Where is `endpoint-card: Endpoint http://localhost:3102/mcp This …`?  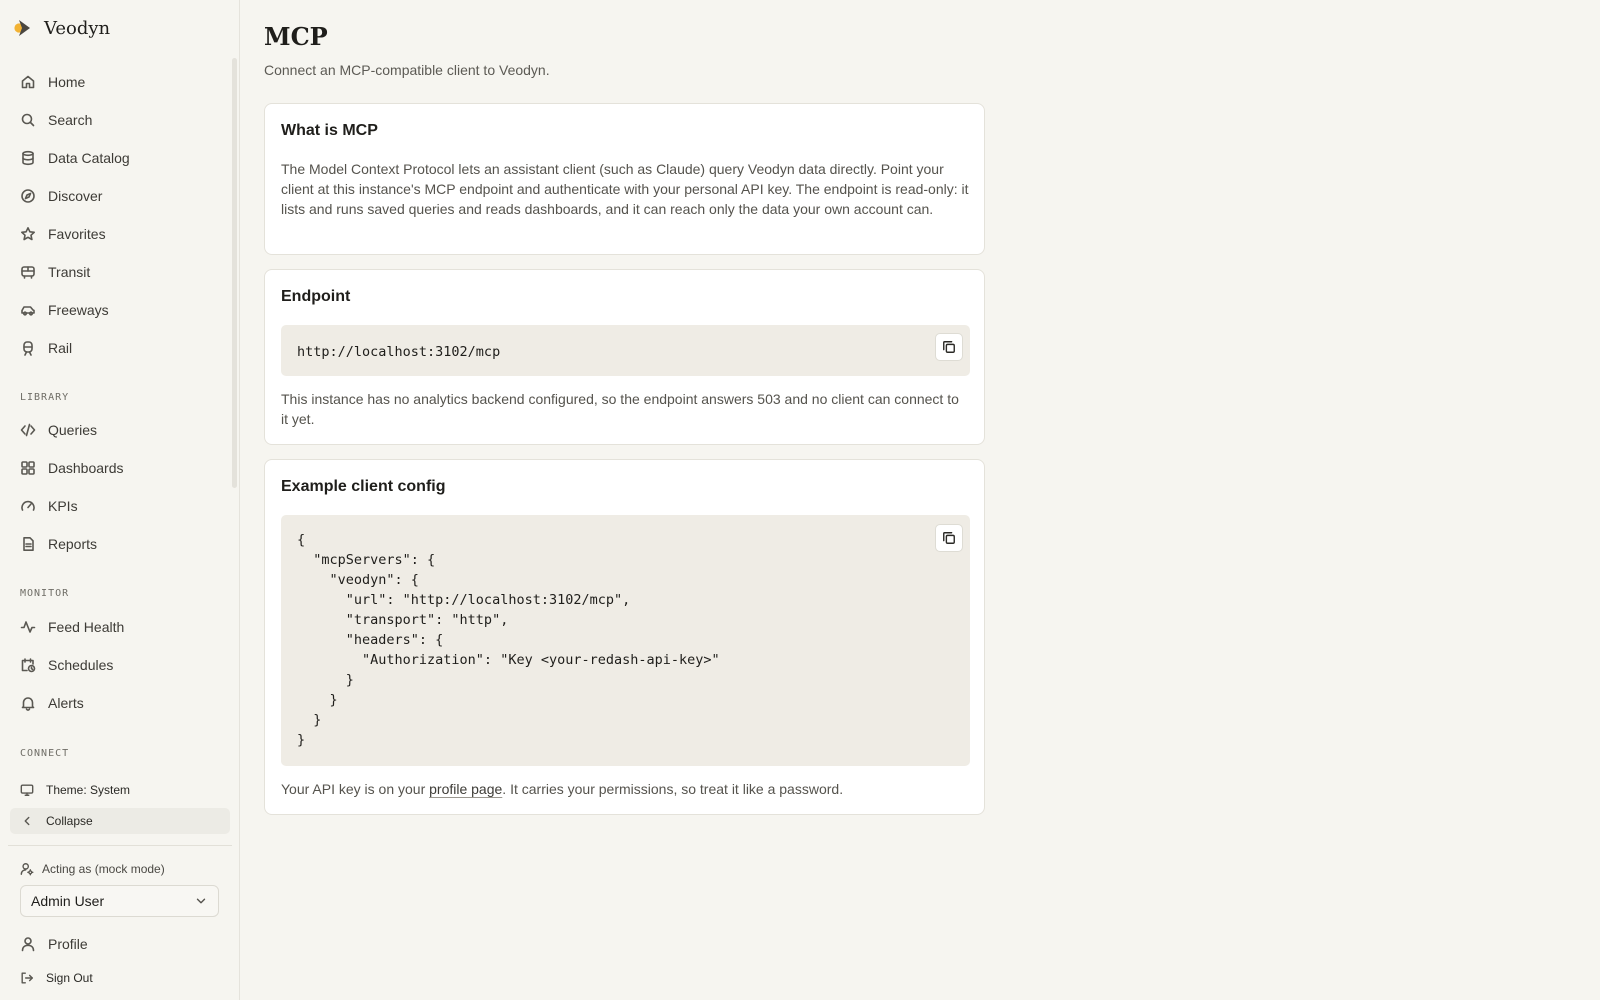 endpoint-card: Endpoint http://localhost:3102/mcp This … is located at coordinates (624, 357).